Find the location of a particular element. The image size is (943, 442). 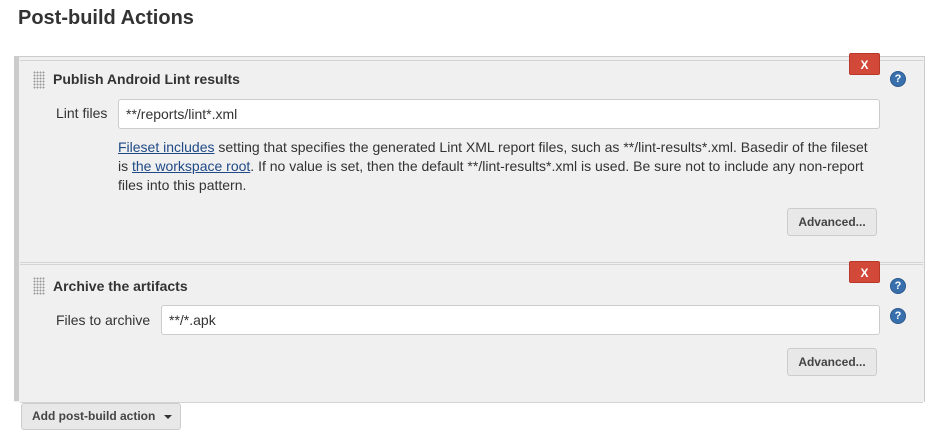

workspace-root-link: the workspace root is located at coordinates (191, 166).